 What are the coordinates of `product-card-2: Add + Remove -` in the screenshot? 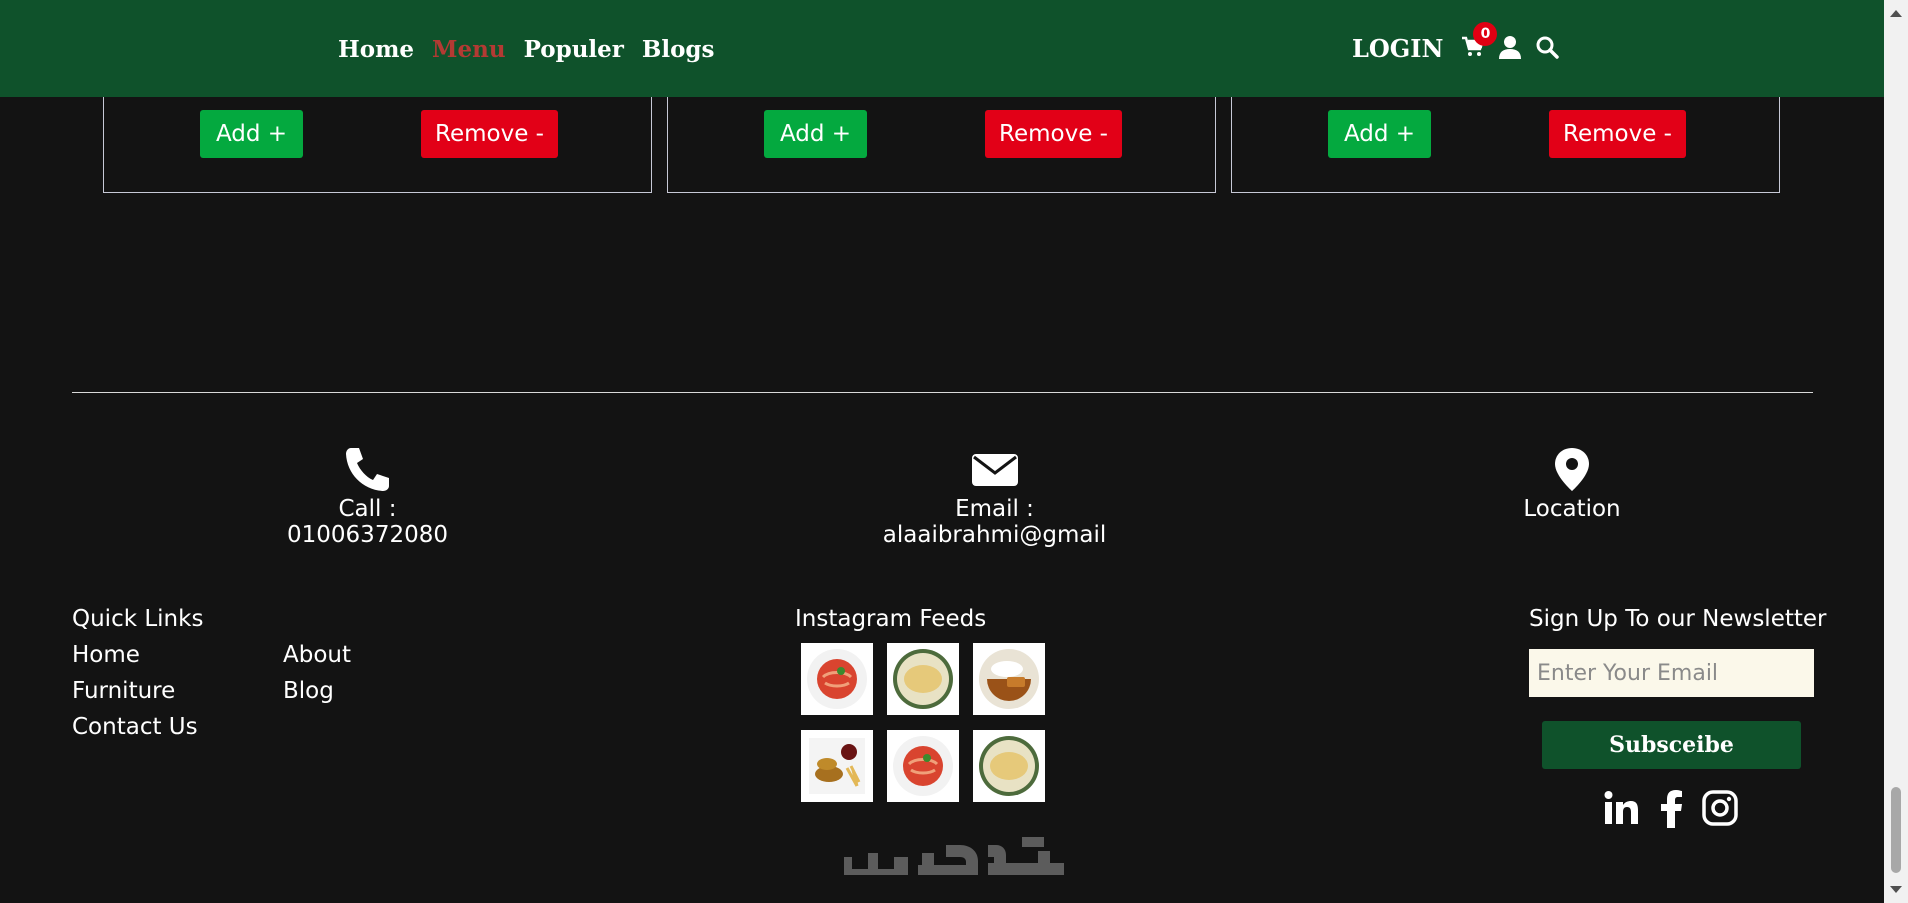 It's located at (941, 145).